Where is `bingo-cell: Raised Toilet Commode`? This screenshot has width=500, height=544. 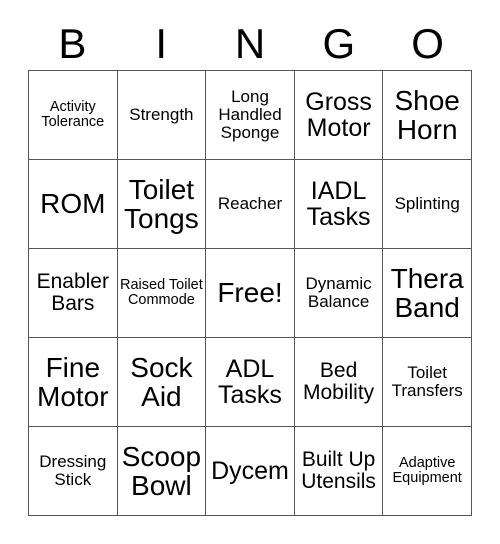
bingo-cell: Raised Toilet Commode is located at coordinates (162, 293).